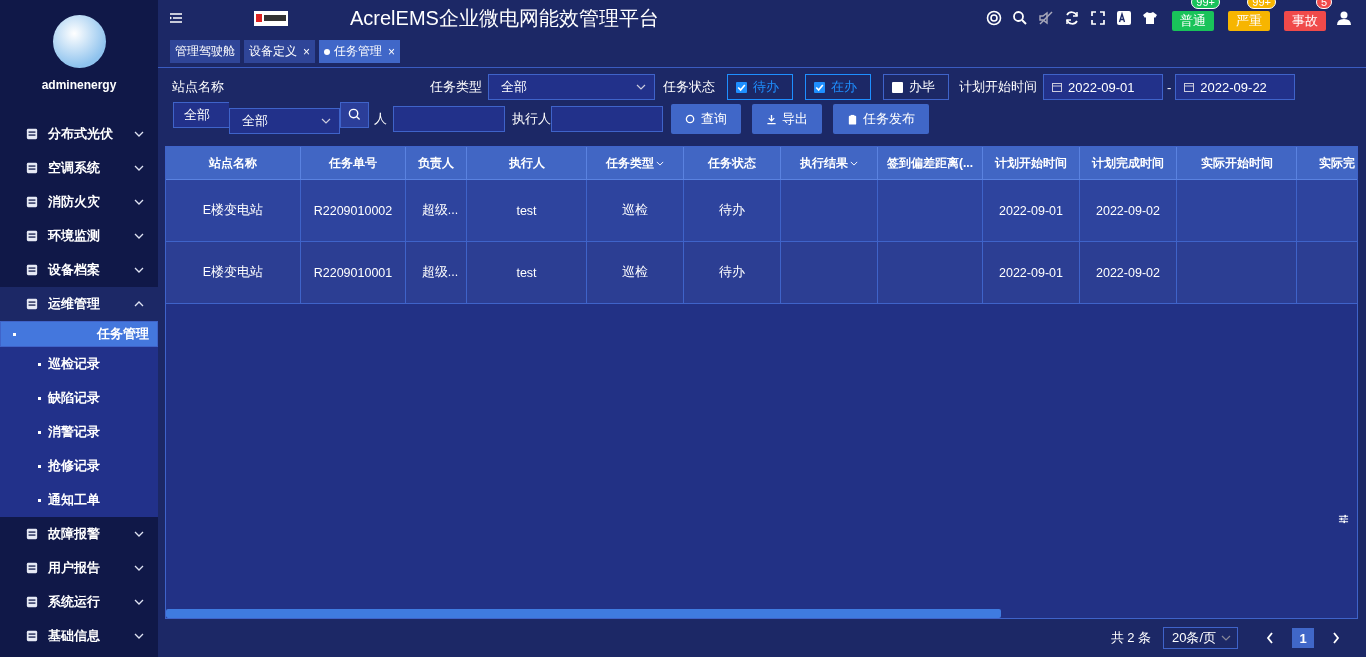 This screenshot has width=1366, height=657. What do you see at coordinates (353, 164) in the screenshot?
I see `column-header: 任务单号` at bounding box center [353, 164].